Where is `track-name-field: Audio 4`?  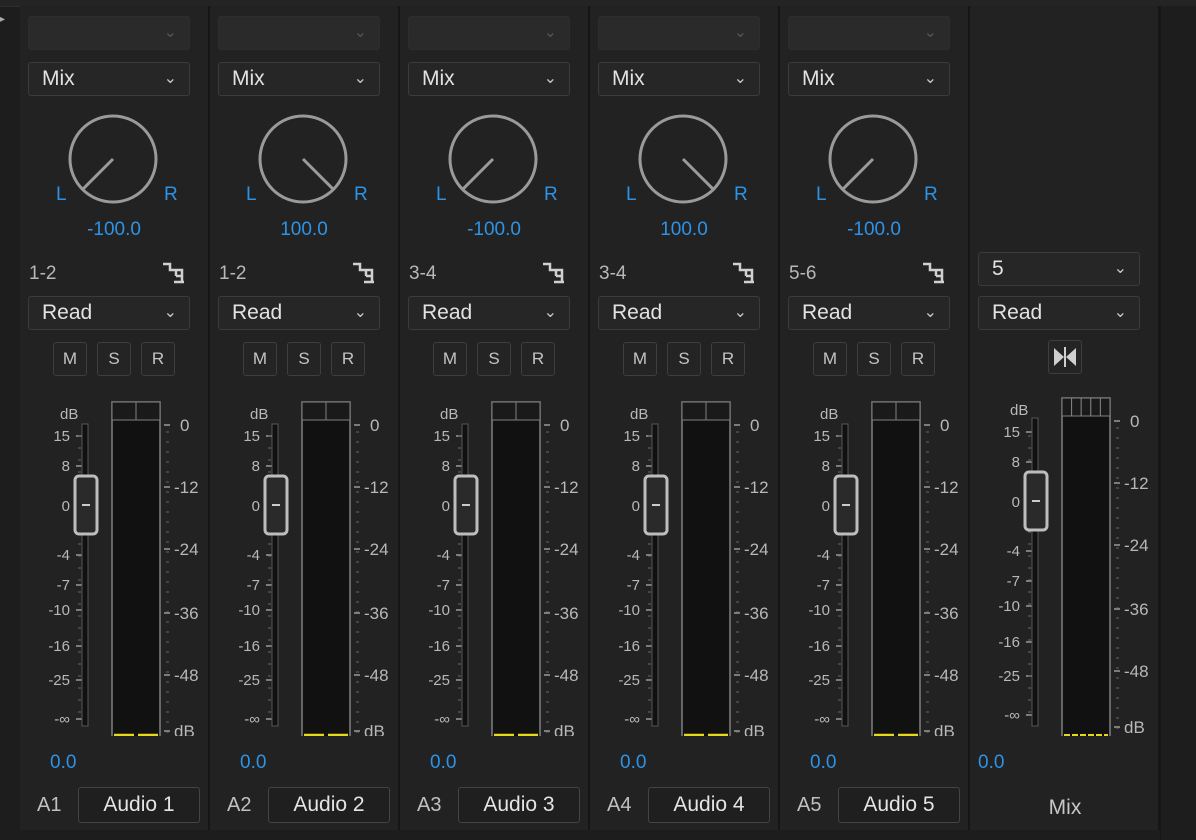 track-name-field: Audio 4 is located at coordinates (709, 805).